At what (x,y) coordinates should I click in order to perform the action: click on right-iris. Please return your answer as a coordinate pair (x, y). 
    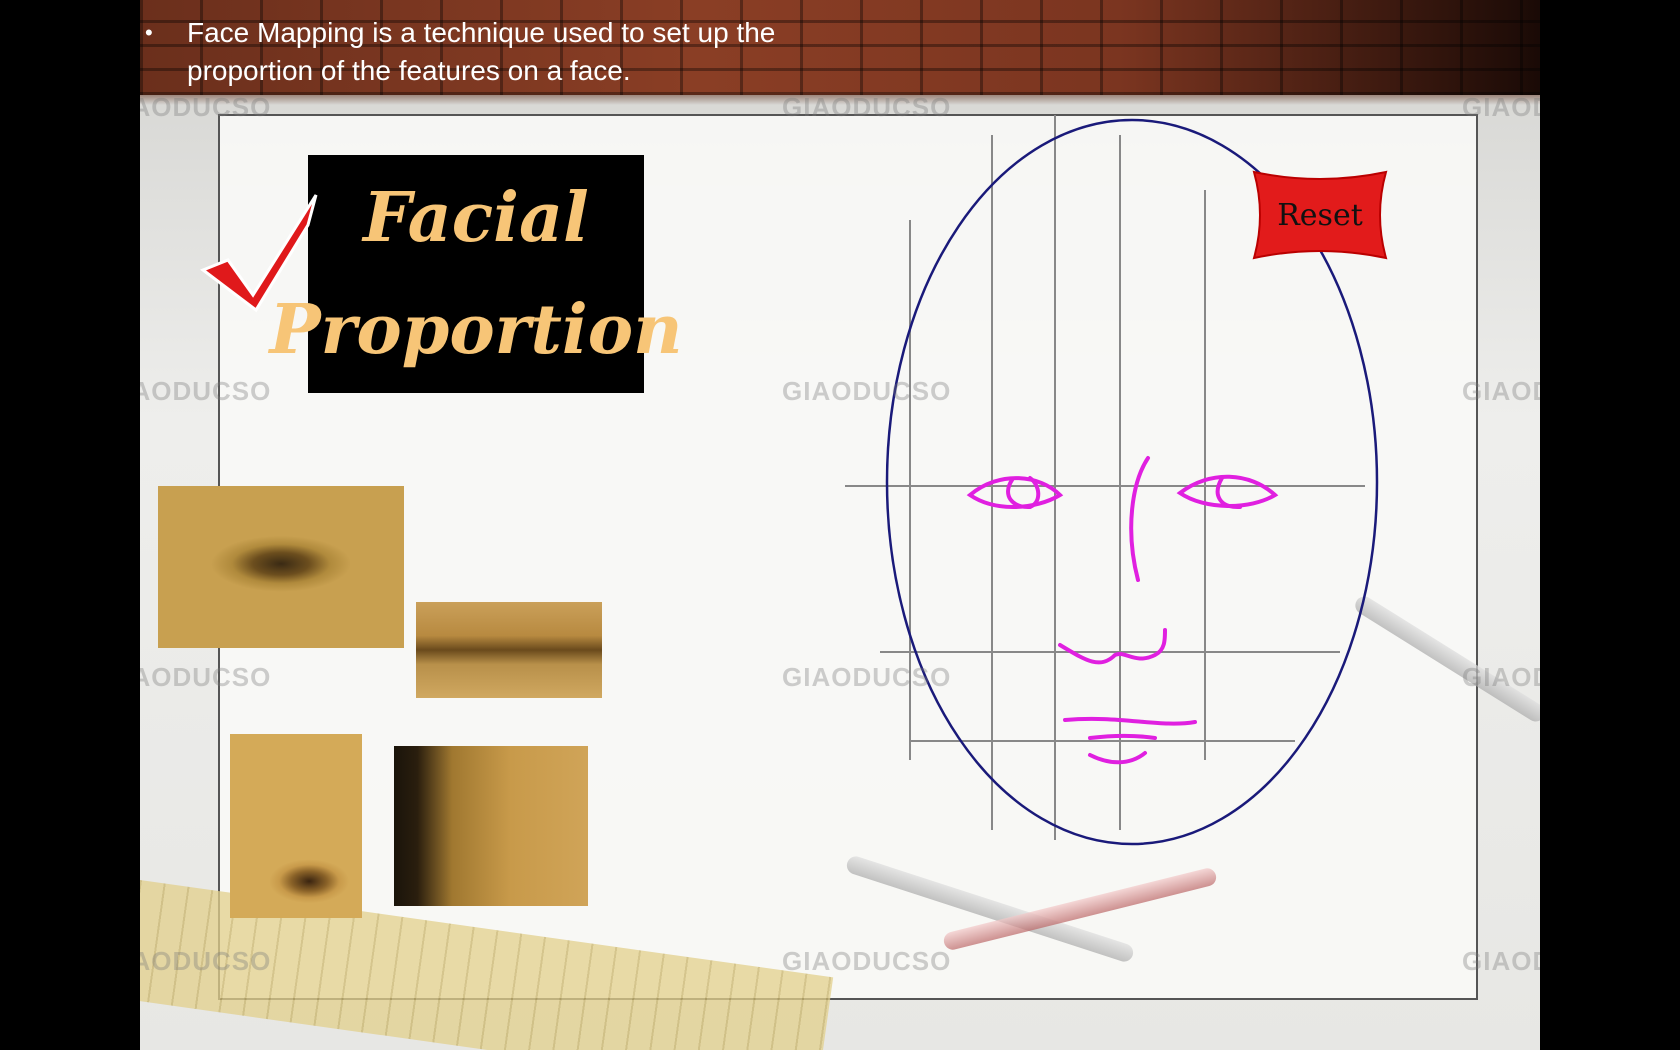
    Looking at the image, I should click on (1228, 493).